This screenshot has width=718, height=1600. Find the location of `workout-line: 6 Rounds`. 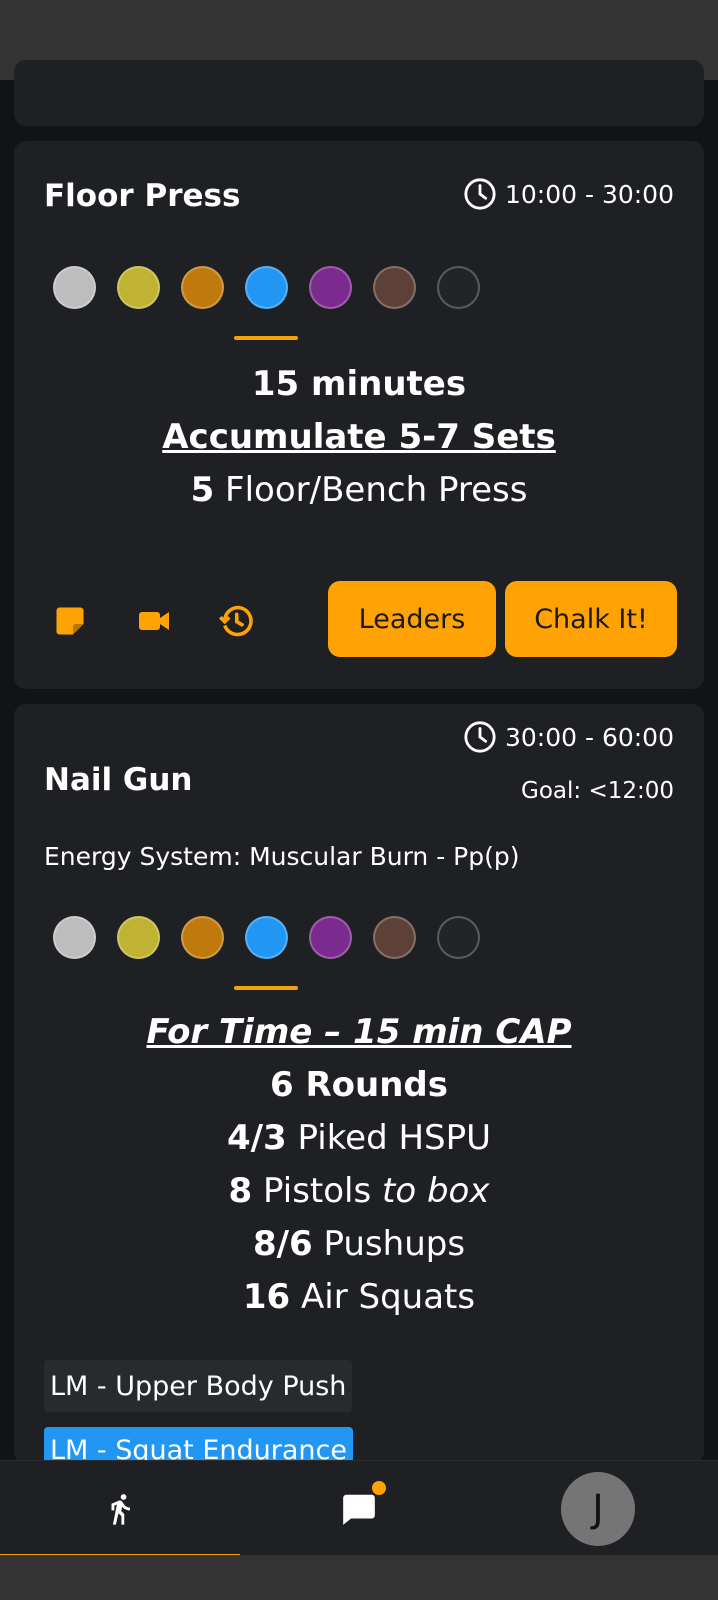

workout-line: 6 Rounds is located at coordinates (359, 1085).